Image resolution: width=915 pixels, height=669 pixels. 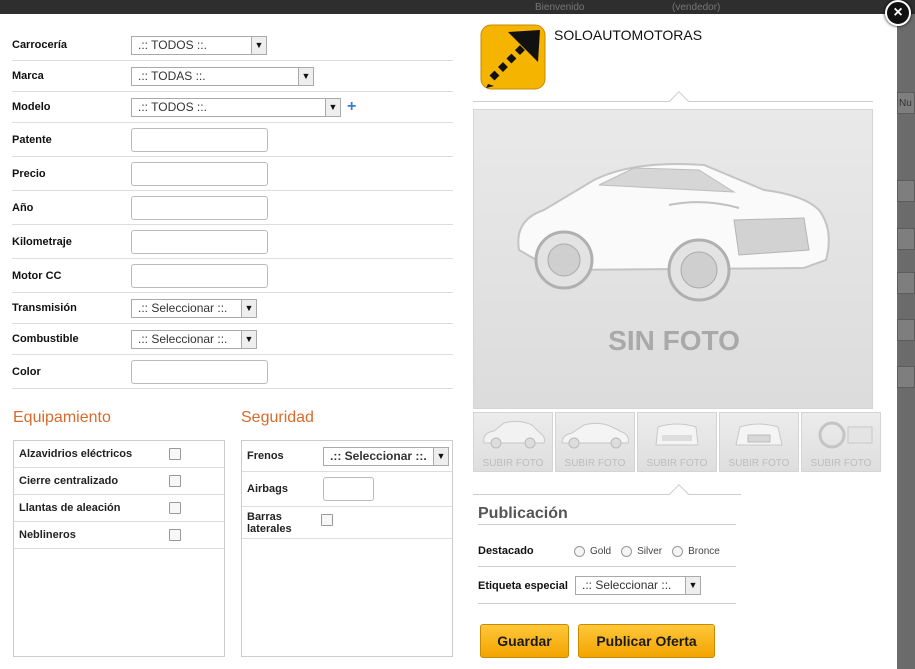 What do you see at coordinates (269, 522) in the screenshot?
I see `barras-label: Barras laterales` at bounding box center [269, 522].